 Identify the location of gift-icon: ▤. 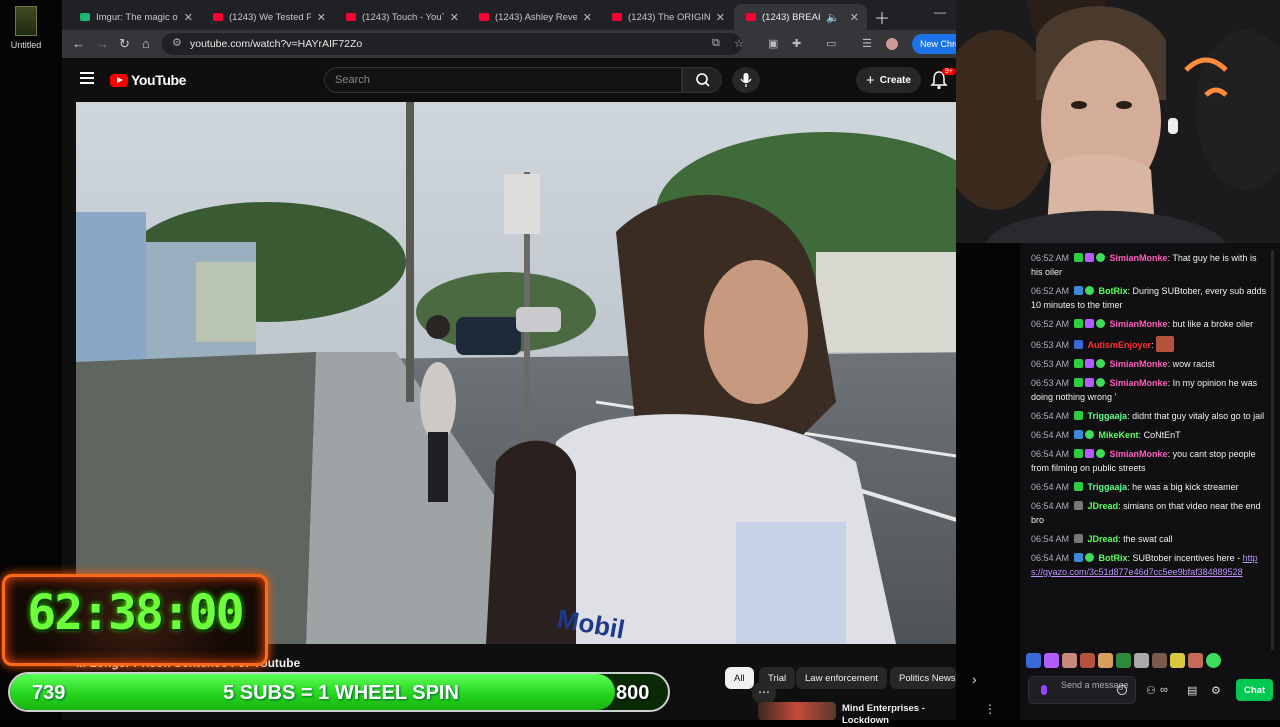
(1192, 690).